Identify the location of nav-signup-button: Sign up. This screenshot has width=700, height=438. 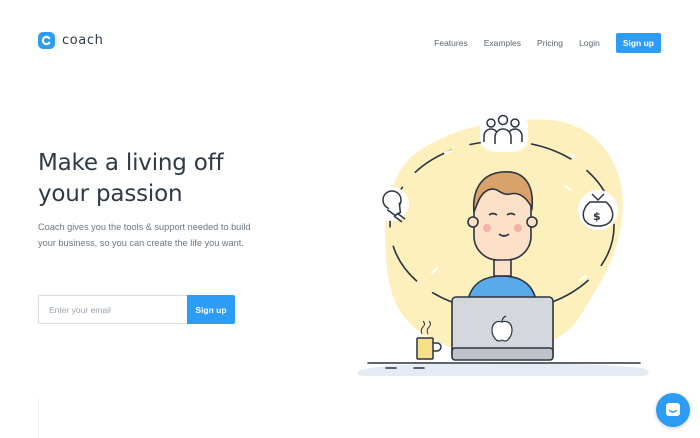
(638, 43).